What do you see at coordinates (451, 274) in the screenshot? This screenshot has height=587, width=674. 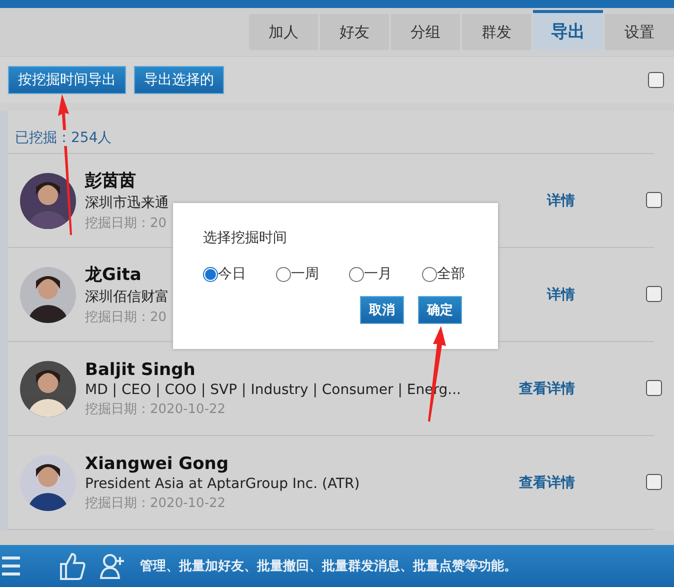 I see `option-label: 全部` at bounding box center [451, 274].